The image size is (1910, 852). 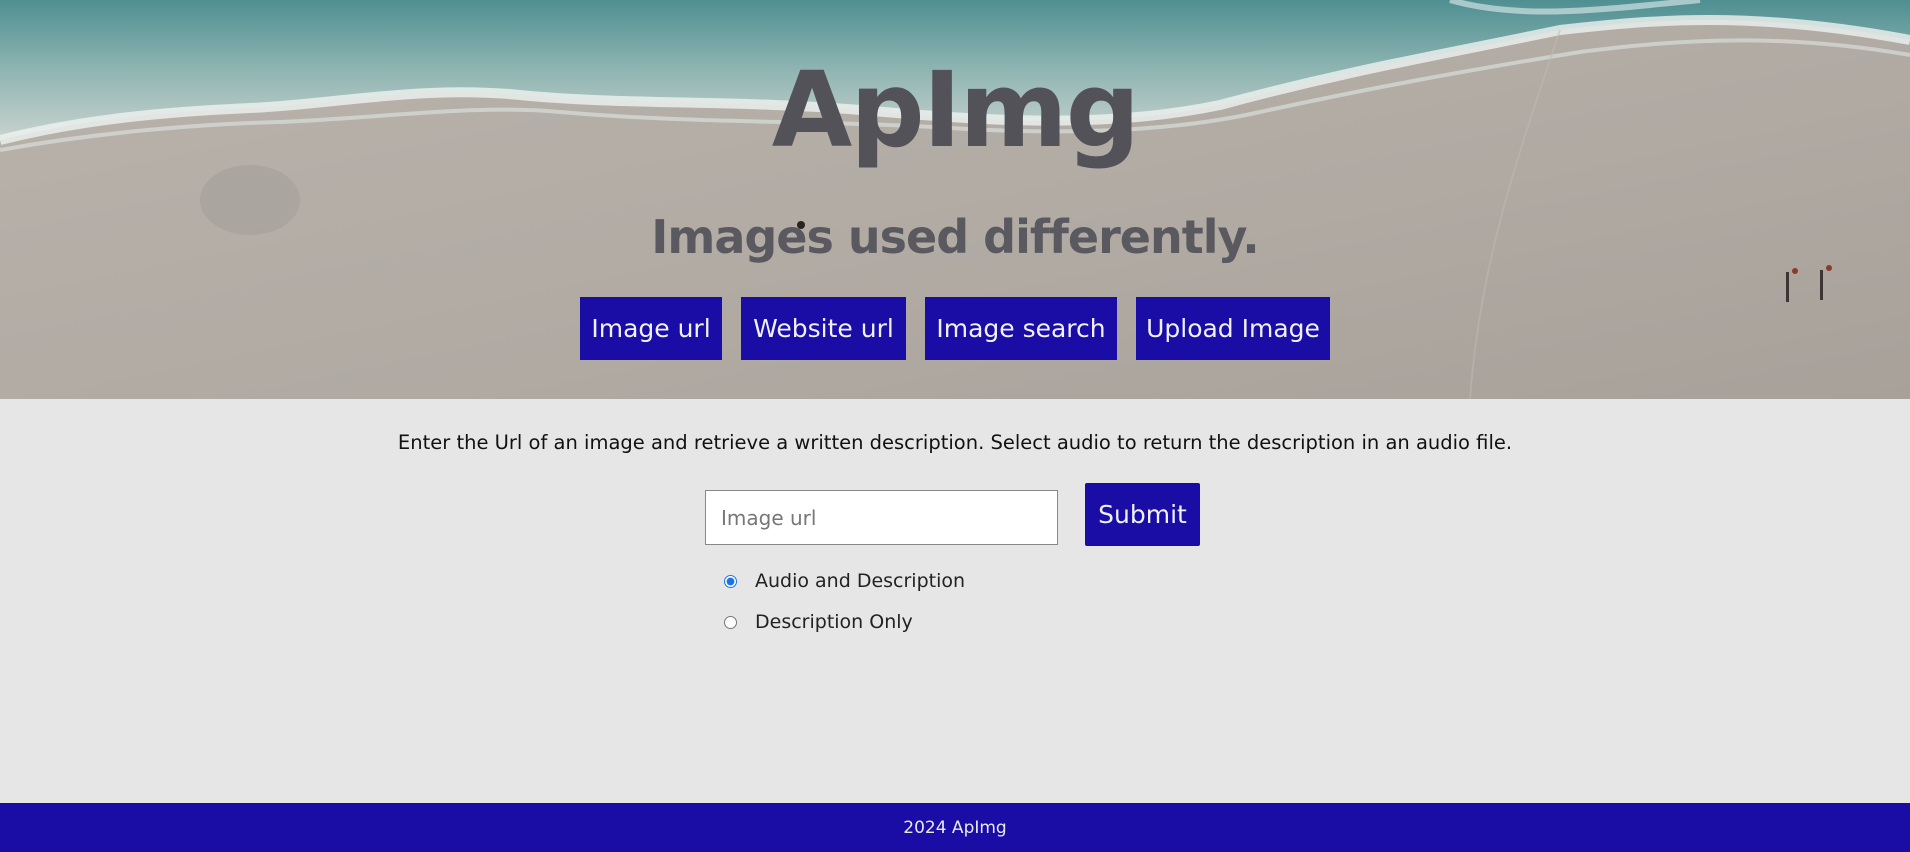 I want to click on footer-copyright: 2024 ApImg, so click(x=955, y=827).